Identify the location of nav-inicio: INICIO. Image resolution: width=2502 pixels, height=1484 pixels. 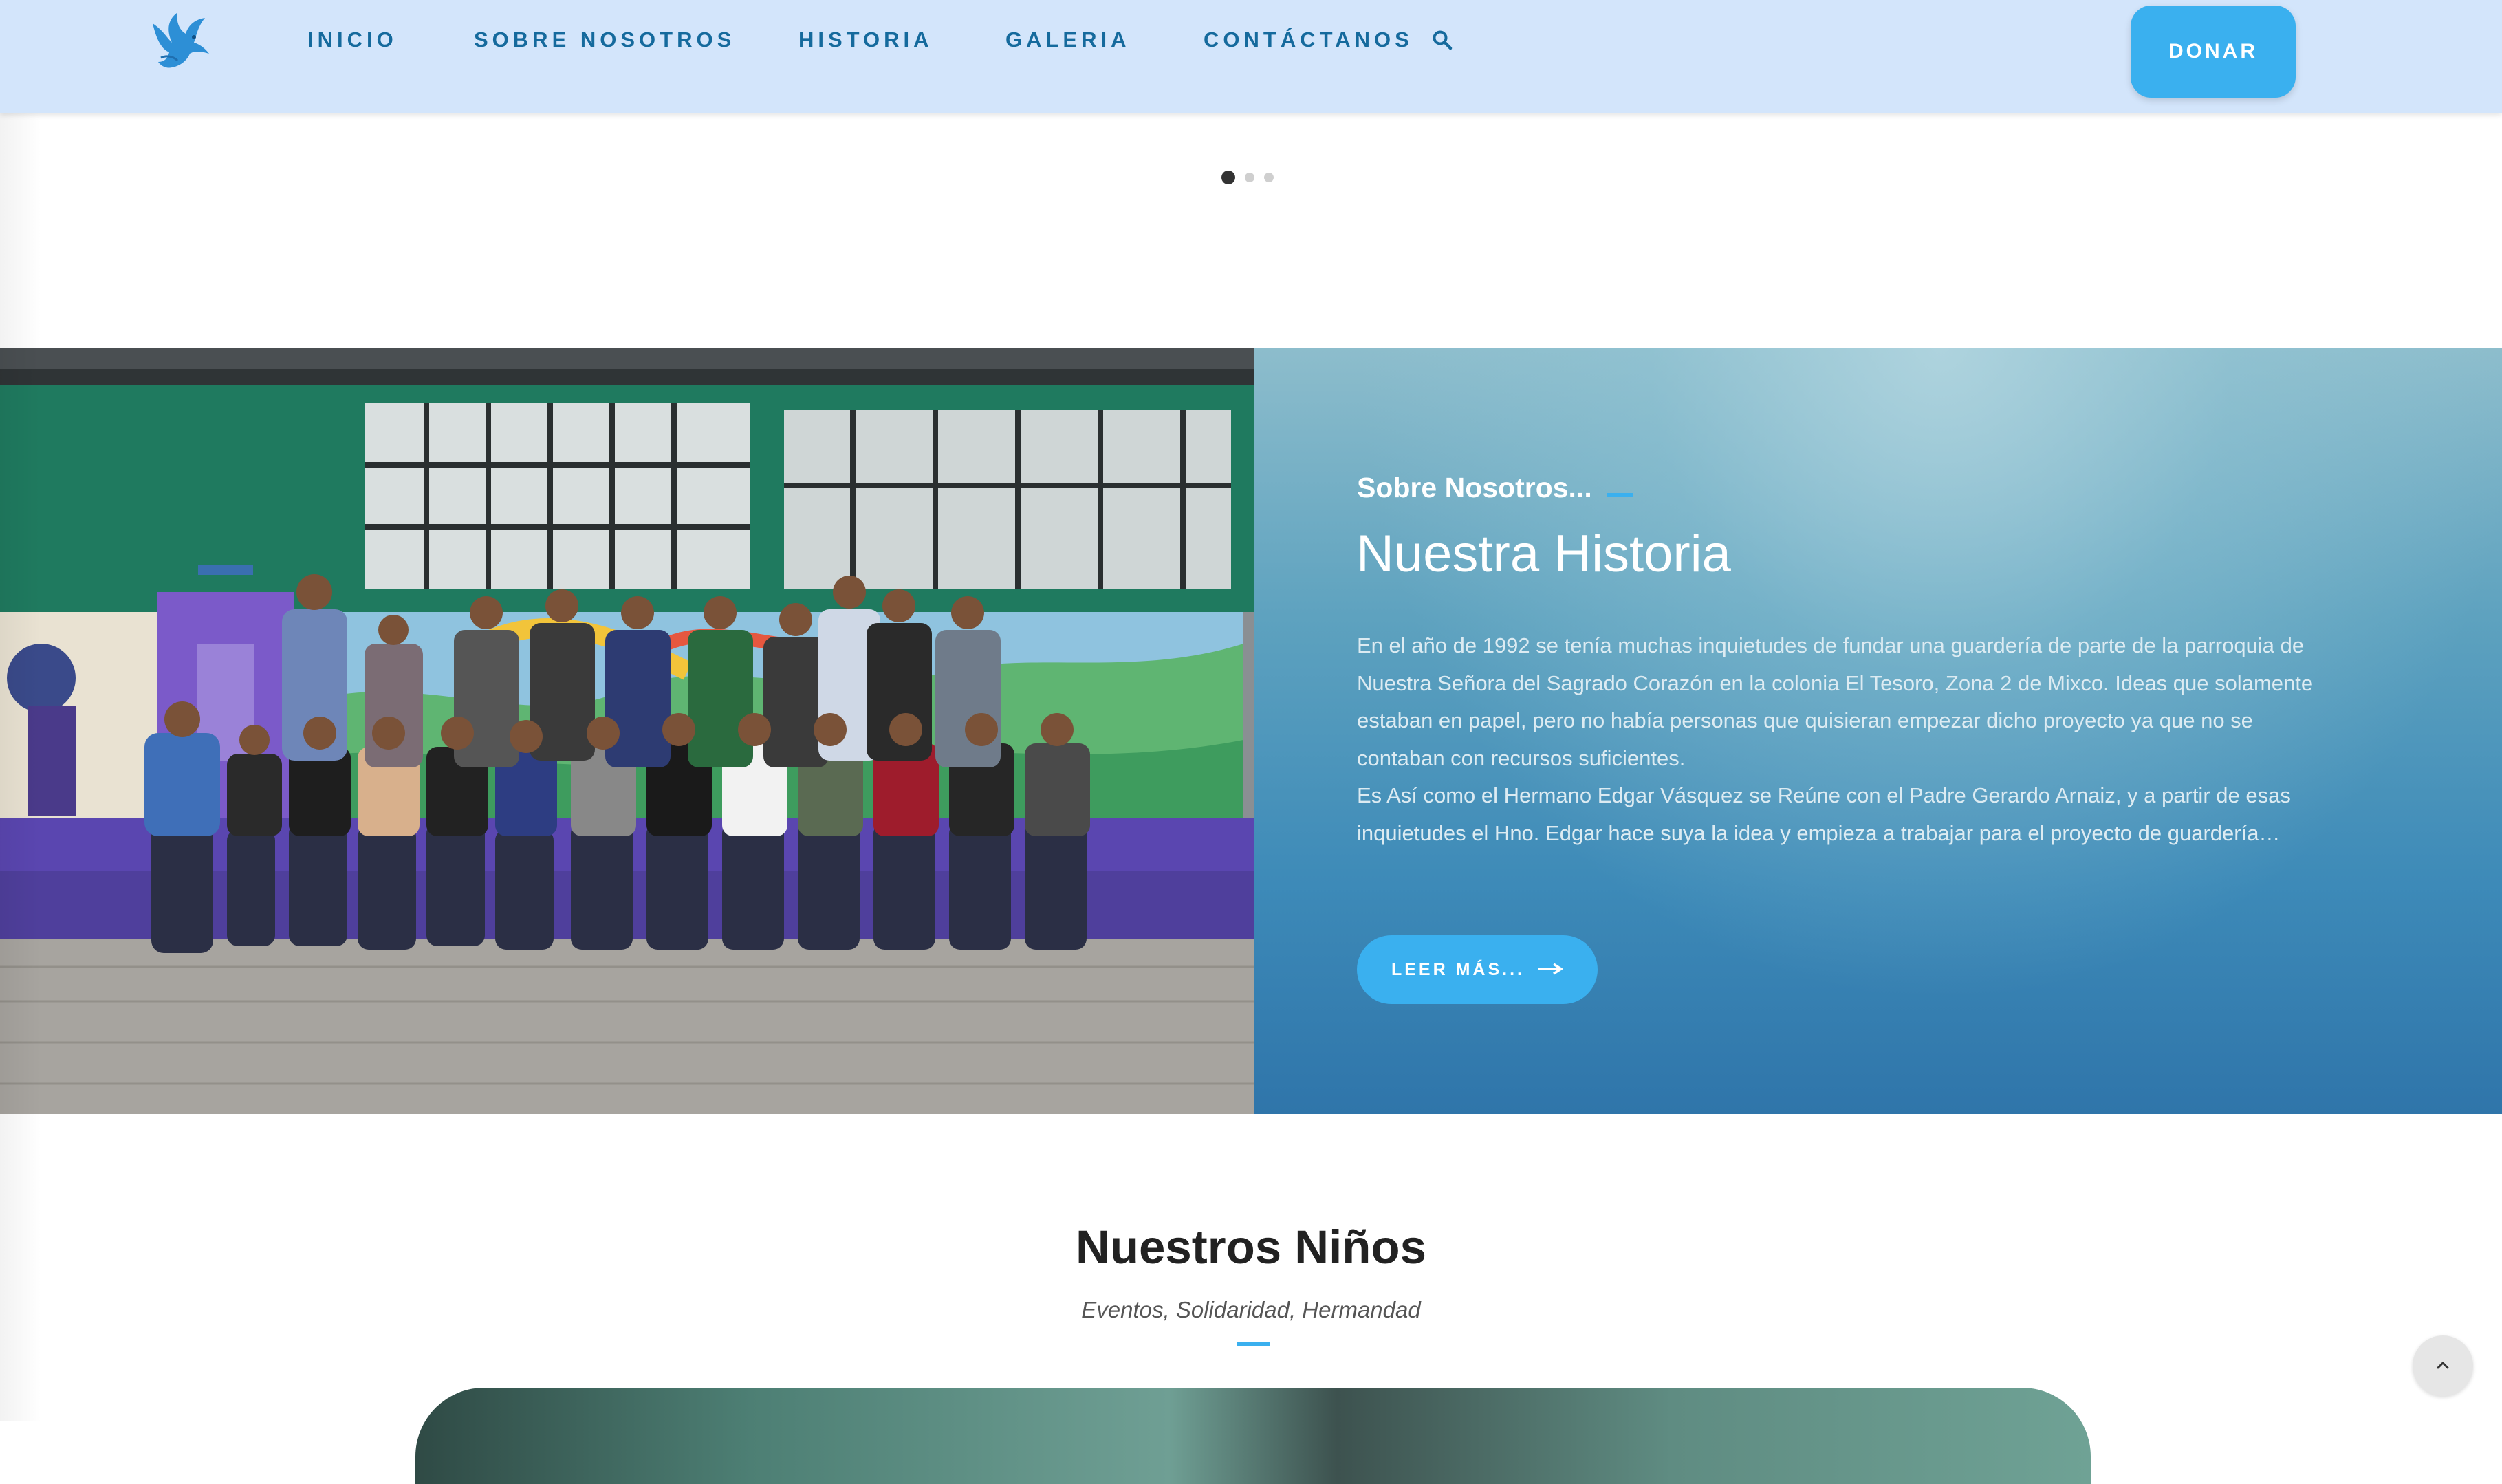
(352, 40).